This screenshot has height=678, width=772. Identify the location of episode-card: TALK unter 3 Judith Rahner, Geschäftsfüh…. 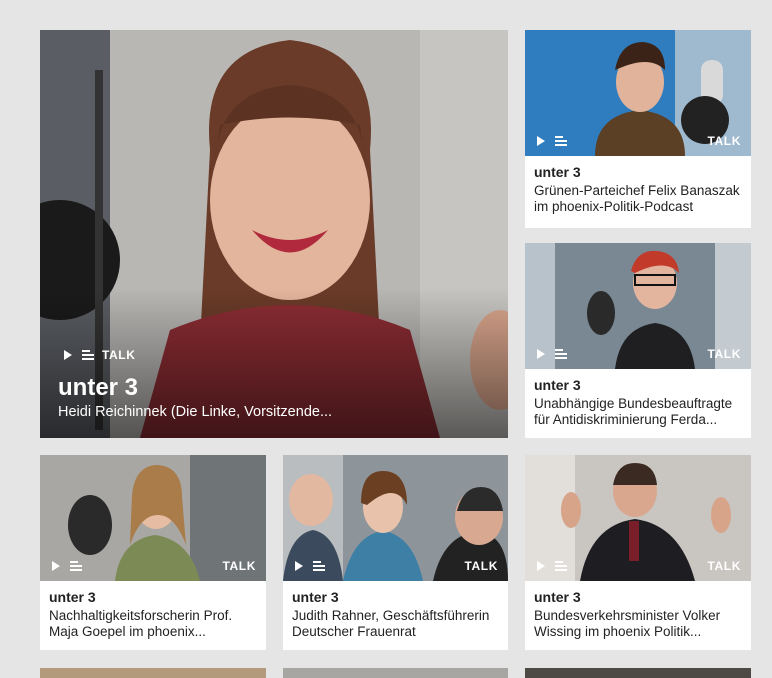
(395, 552).